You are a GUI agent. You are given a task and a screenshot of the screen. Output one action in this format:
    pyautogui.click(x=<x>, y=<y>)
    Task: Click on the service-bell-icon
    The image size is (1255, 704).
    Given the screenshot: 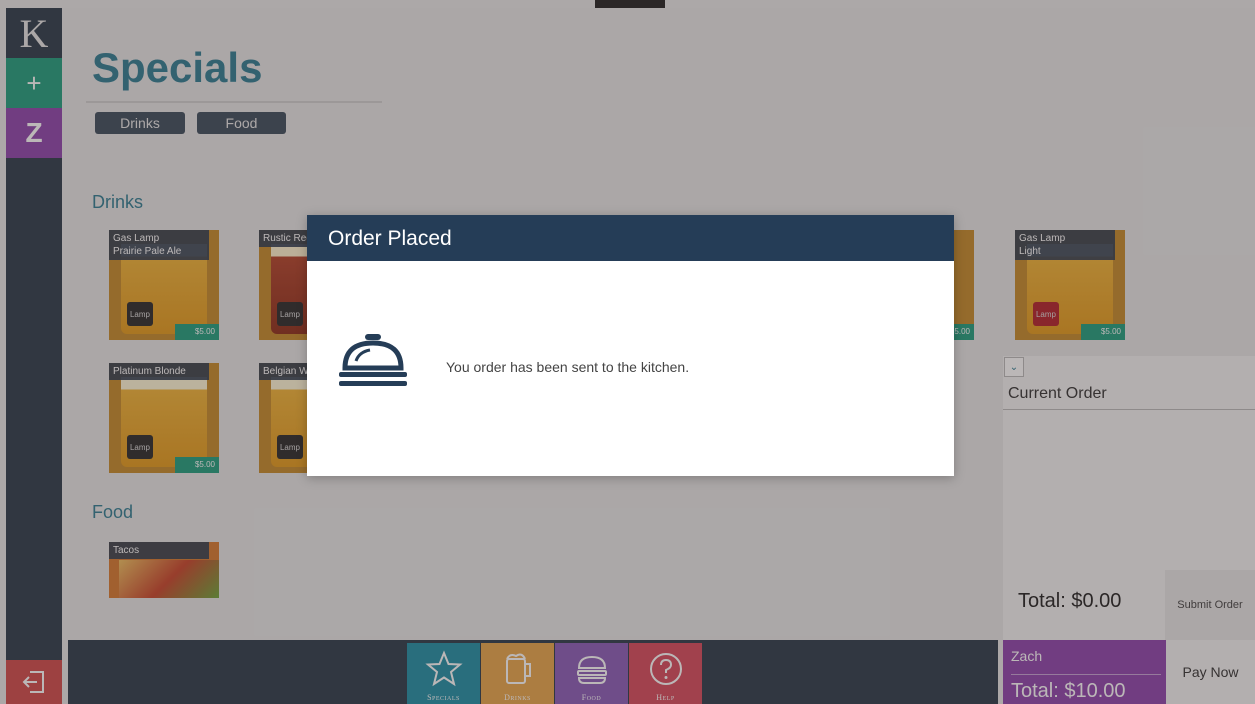 What is the action you would take?
    pyautogui.click(x=373, y=362)
    